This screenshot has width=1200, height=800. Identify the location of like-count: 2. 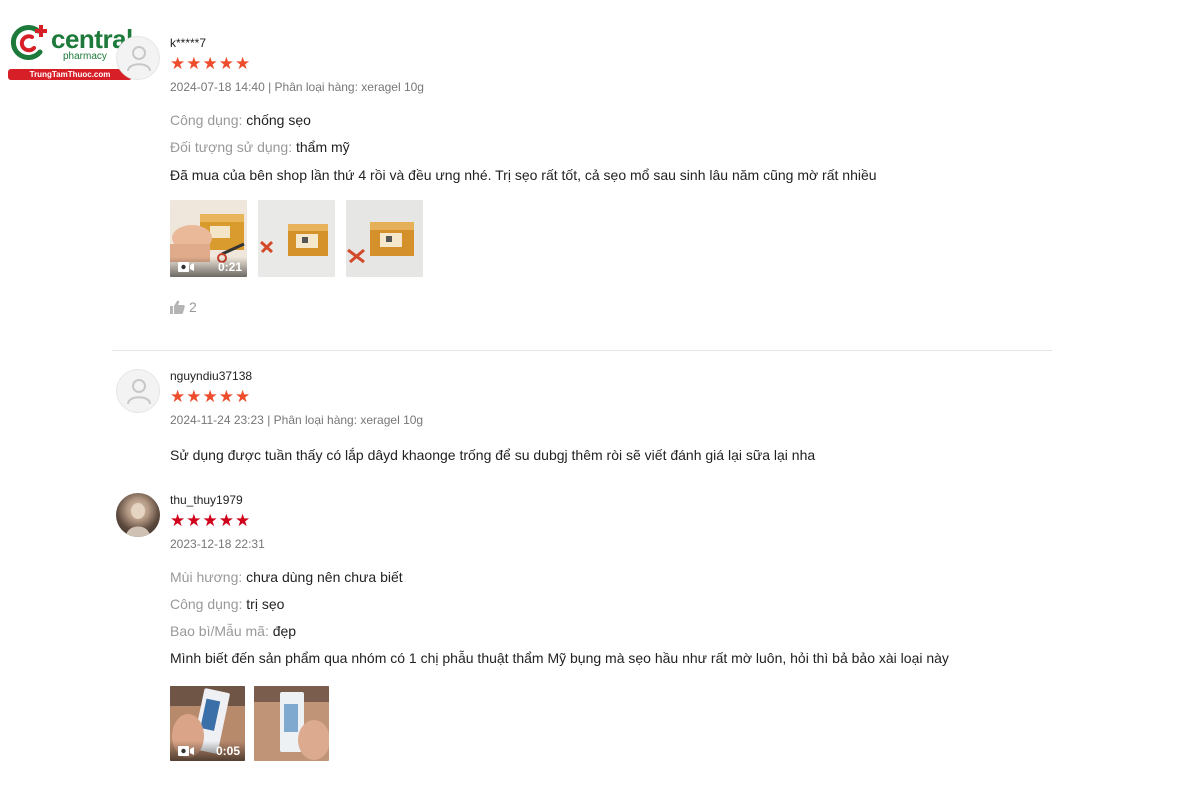
(193, 307).